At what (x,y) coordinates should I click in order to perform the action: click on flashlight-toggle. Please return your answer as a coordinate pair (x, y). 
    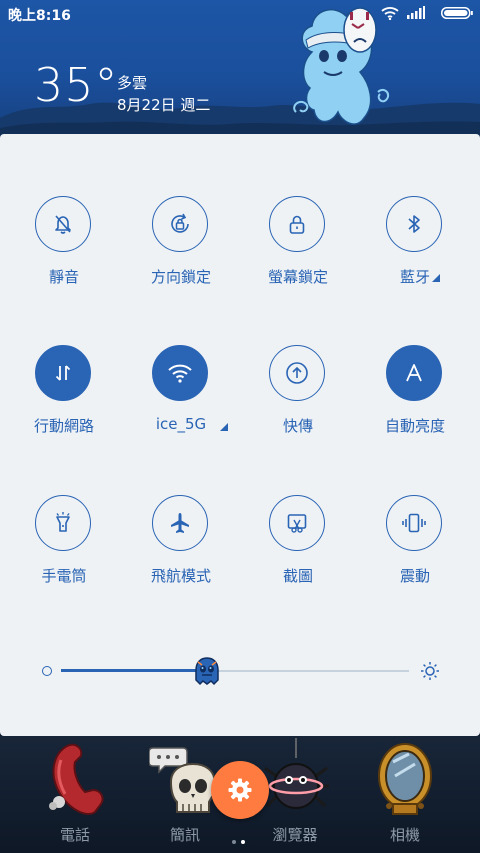
    Looking at the image, I should click on (63, 523).